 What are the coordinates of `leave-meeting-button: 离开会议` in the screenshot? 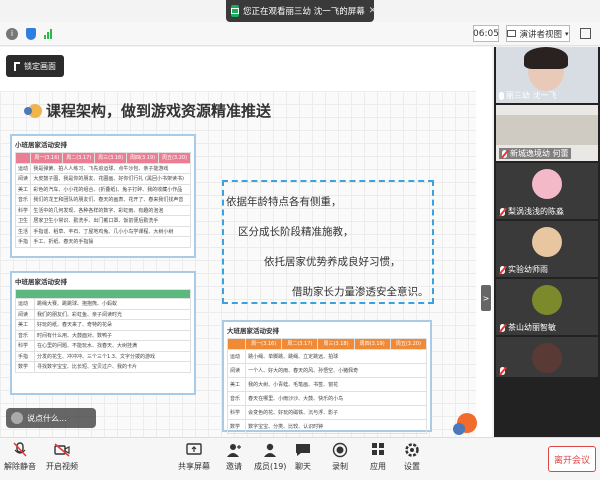 It's located at (572, 459).